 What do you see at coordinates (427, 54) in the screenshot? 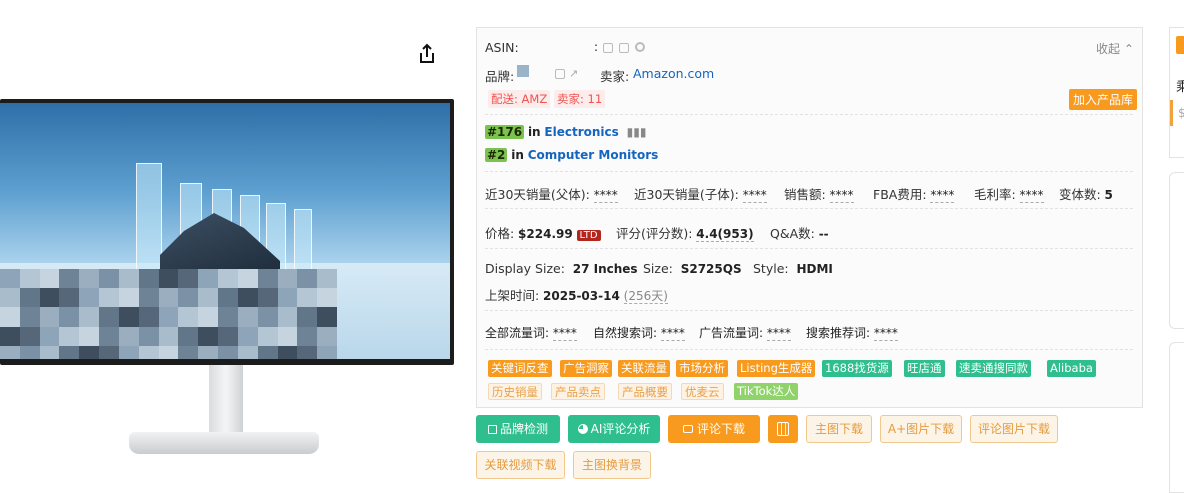
I see `share-icon` at bounding box center [427, 54].